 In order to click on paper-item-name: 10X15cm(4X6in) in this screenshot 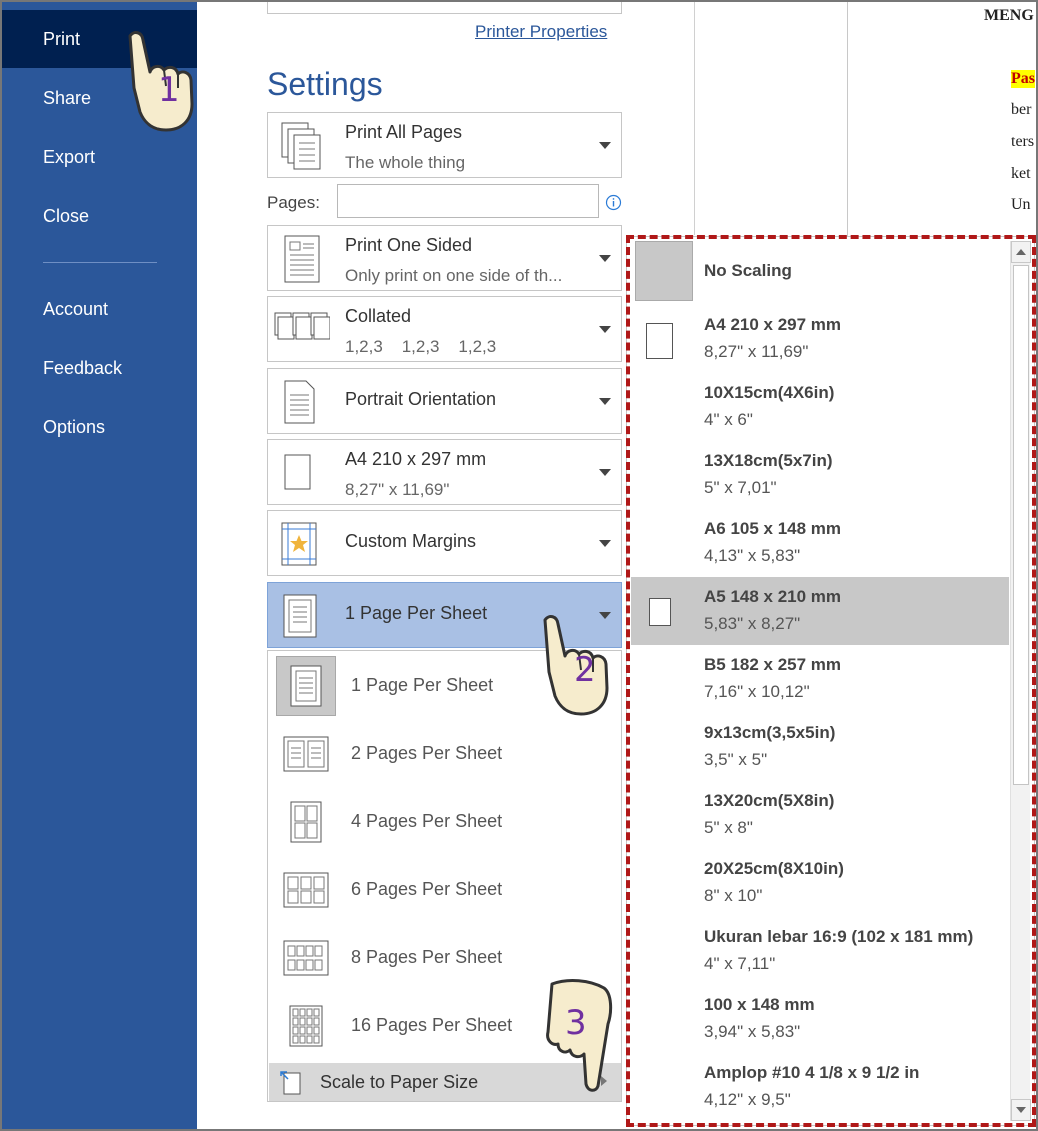, I will do `click(769, 392)`.